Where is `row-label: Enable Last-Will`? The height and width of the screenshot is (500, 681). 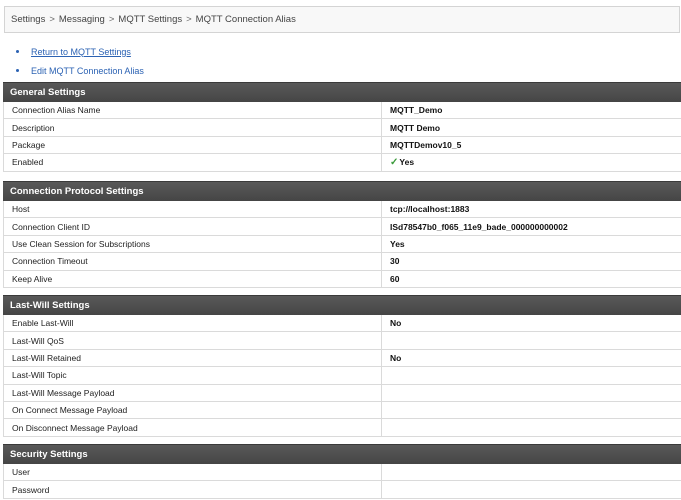
row-label: Enable Last-Will is located at coordinates (193, 323).